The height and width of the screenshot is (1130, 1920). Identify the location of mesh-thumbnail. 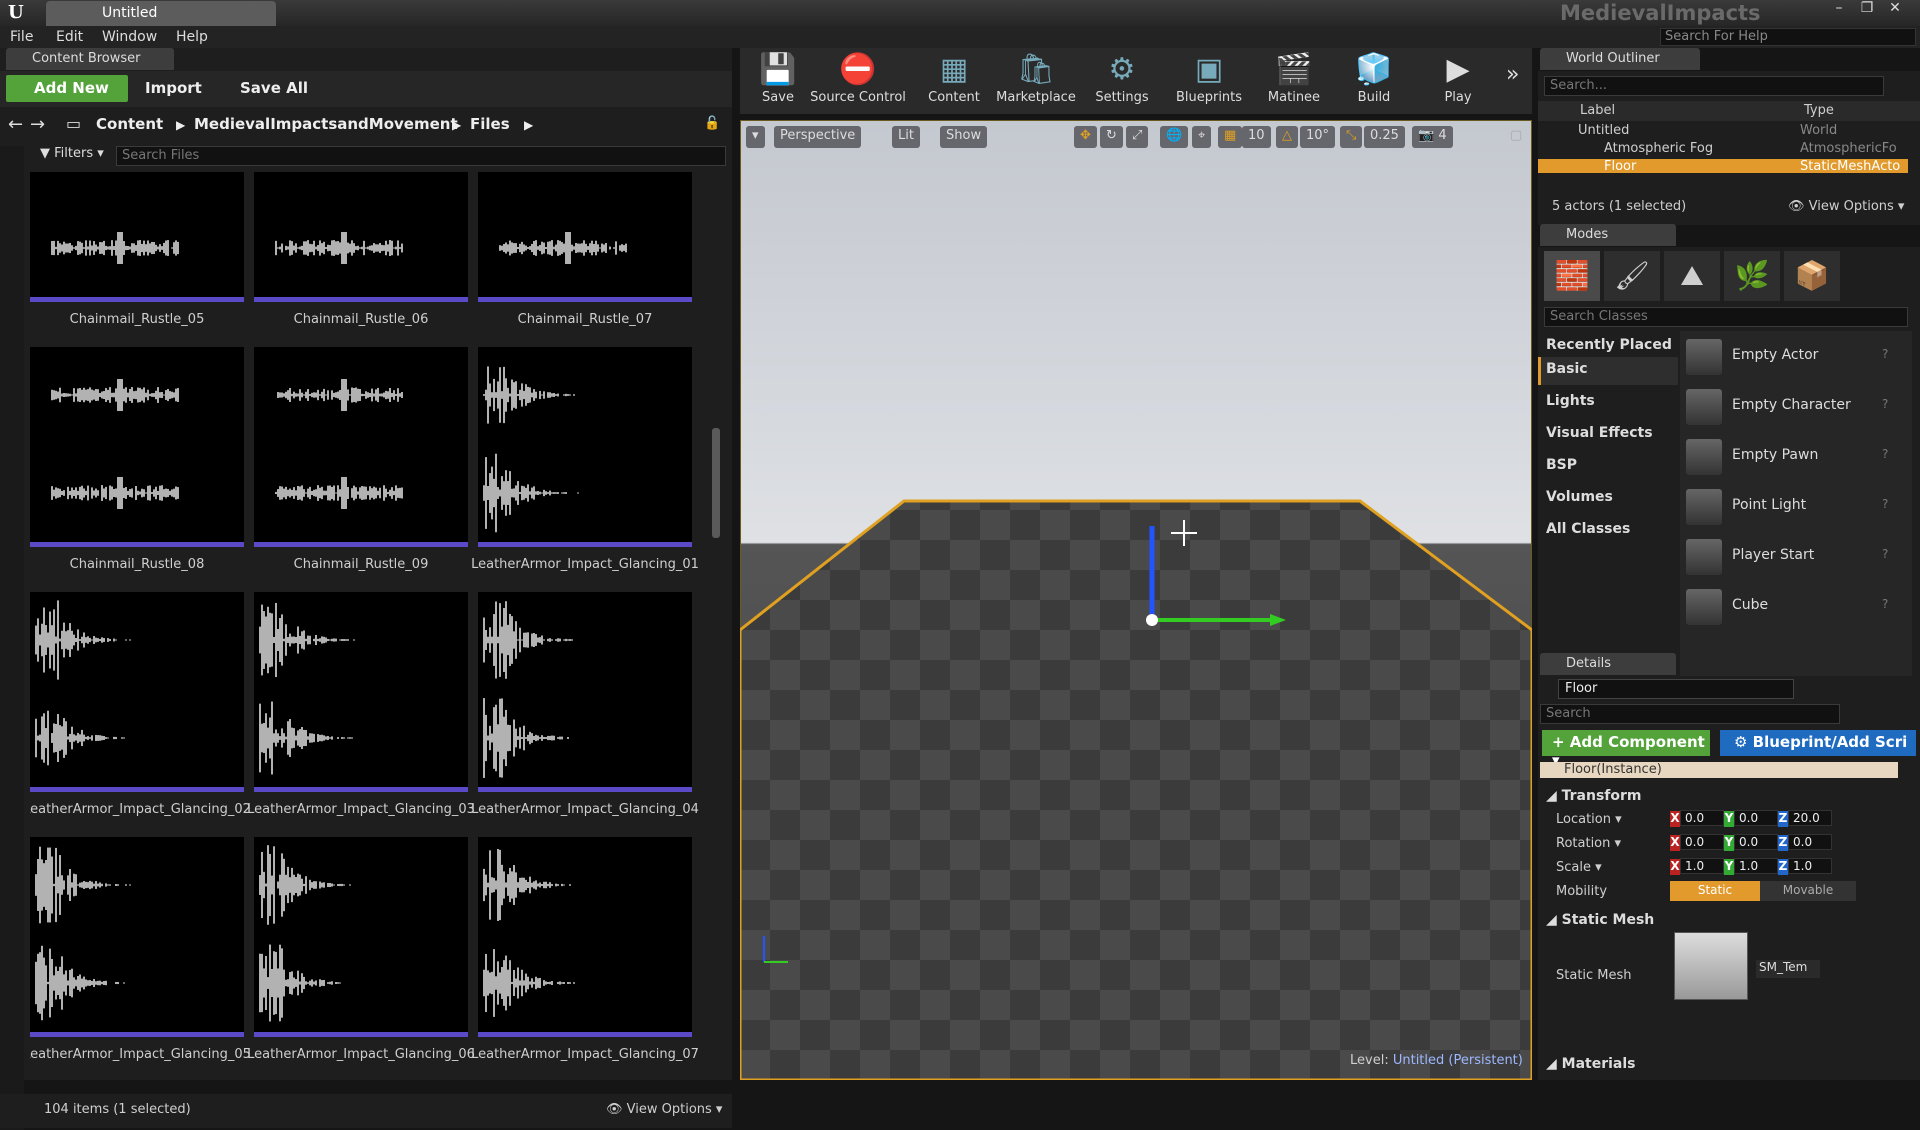
(1711, 966).